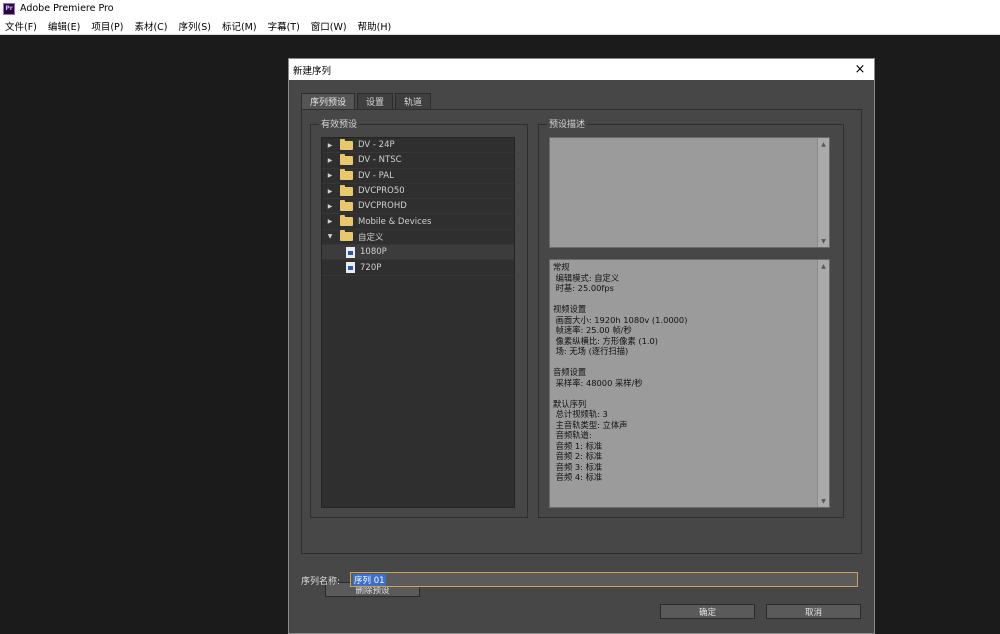  What do you see at coordinates (328, 101) in the screenshot?
I see `tab-sequence-presets: 序列预设` at bounding box center [328, 101].